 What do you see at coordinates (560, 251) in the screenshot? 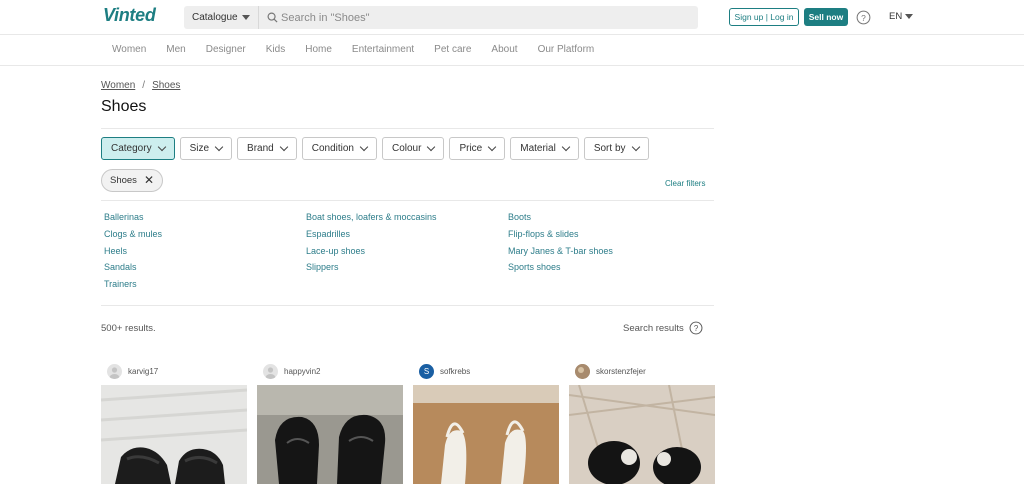
I see `subcategory-link: Mary Janes & T-bar shoes` at bounding box center [560, 251].